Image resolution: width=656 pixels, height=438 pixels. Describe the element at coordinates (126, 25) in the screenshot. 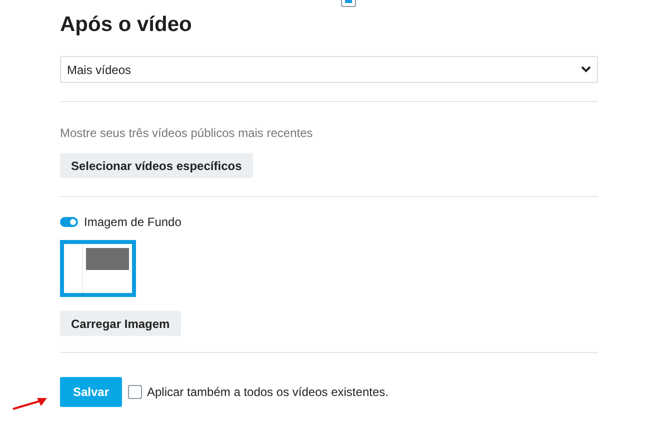

I see `section-title: Após o vídeo` at that location.